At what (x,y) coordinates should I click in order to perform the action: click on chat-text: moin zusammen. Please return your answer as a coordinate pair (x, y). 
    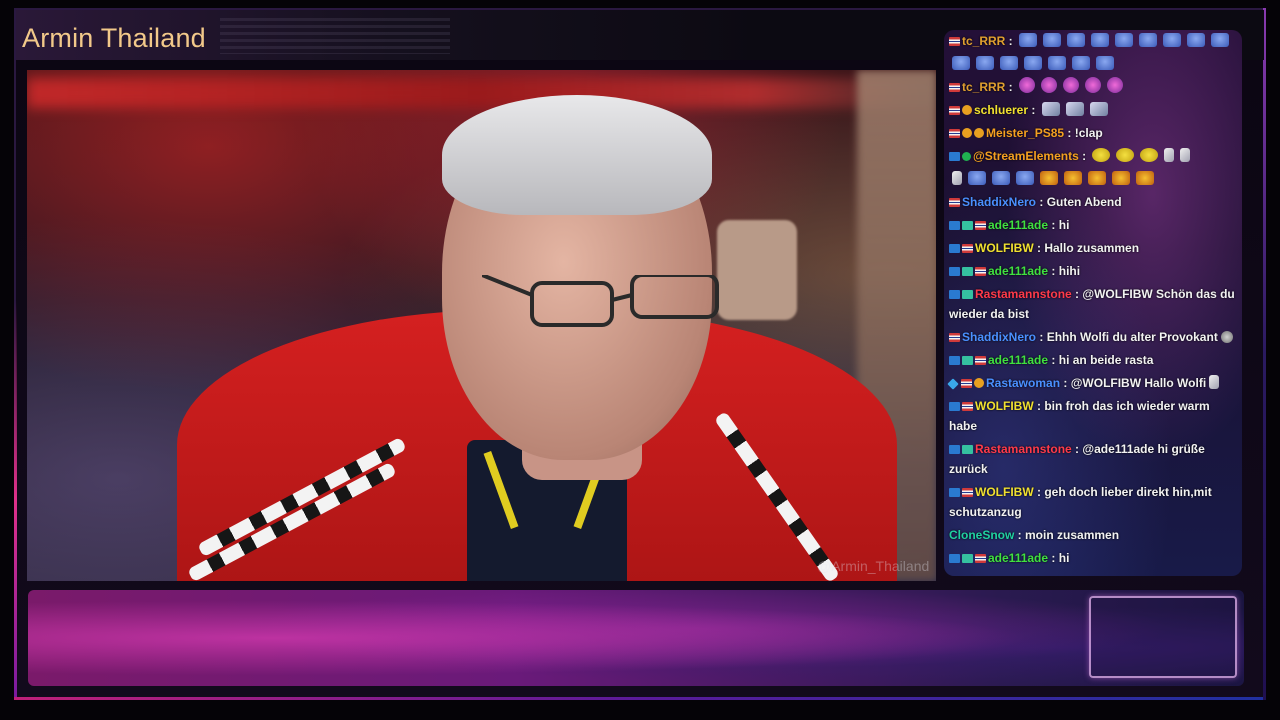
    Looking at the image, I should click on (1072, 535).